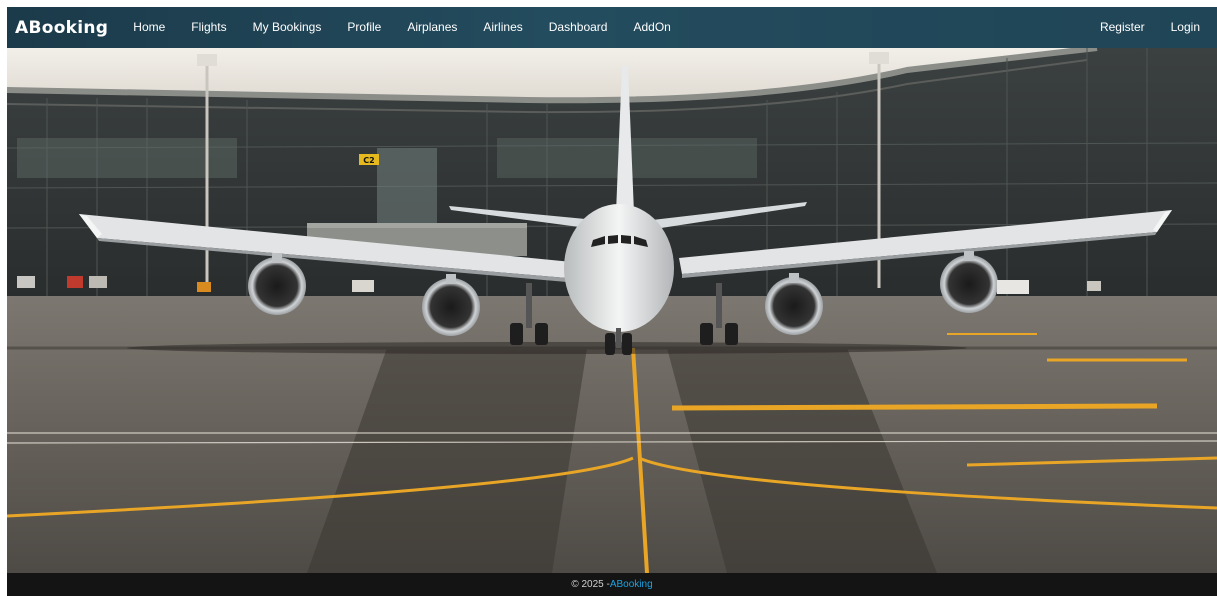  What do you see at coordinates (451, 307) in the screenshot?
I see `engine-inner-left` at bounding box center [451, 307].